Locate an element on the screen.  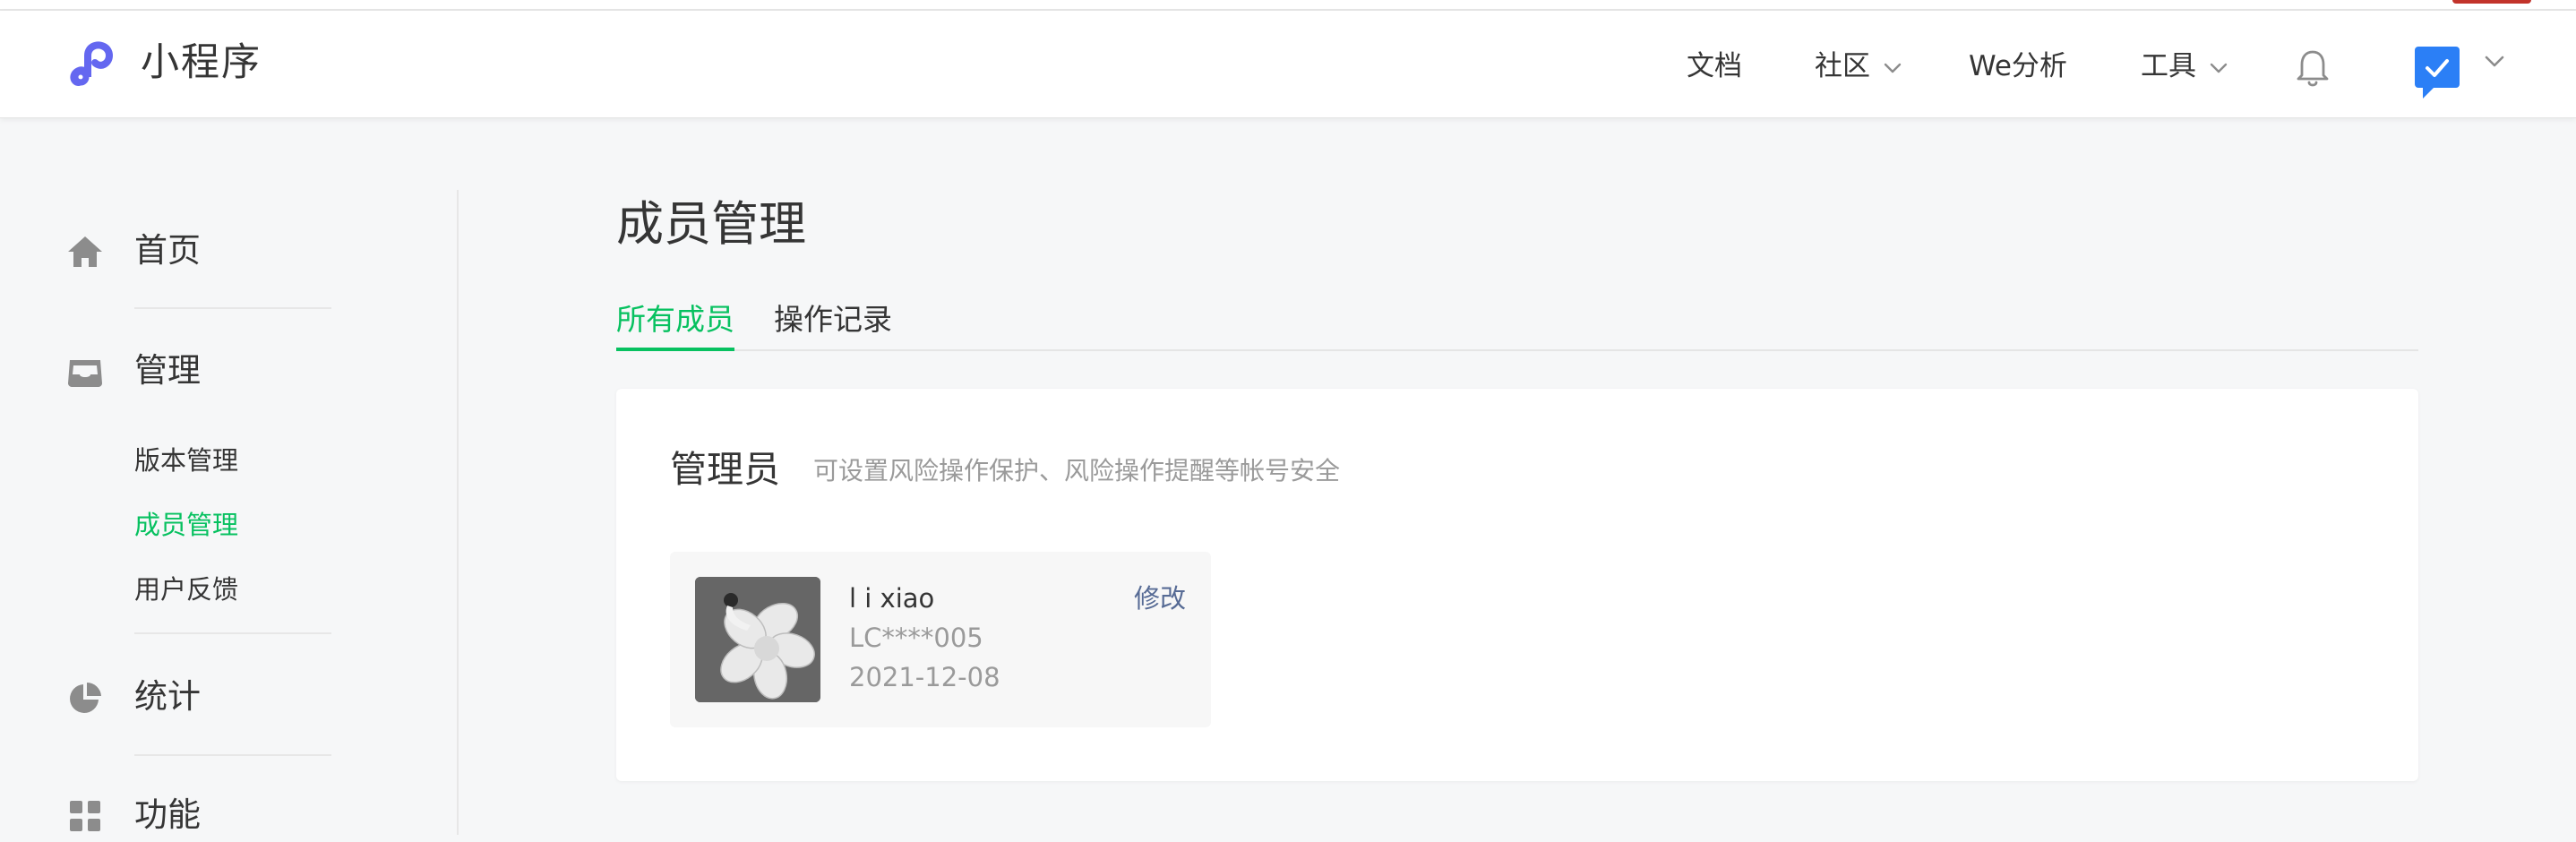
account-chevron-down-icon is located at coordinates (2494, 62).